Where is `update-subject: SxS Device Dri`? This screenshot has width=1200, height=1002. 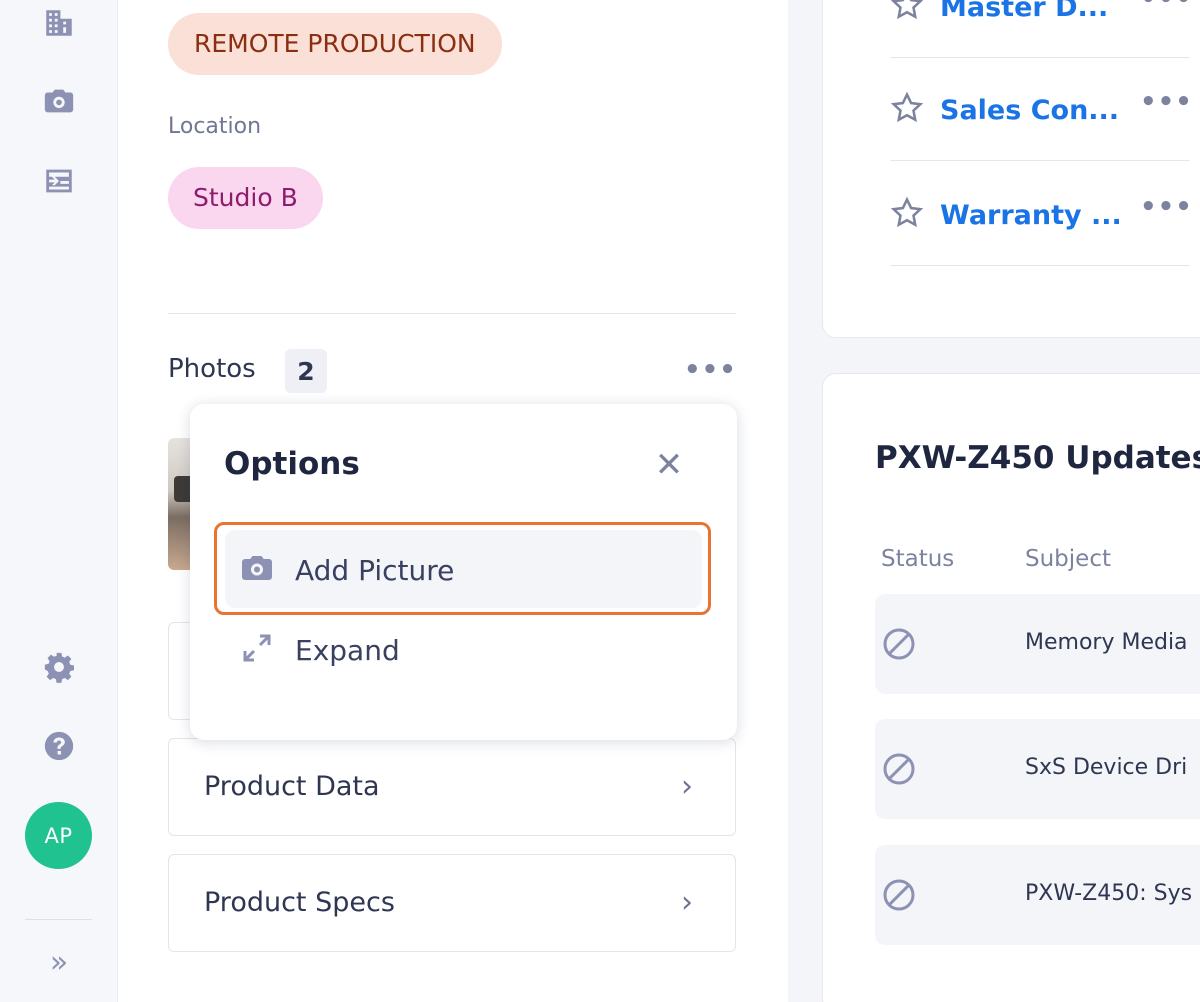 update-subject: SxS Device Dri is located at coordinates (1106, 767).